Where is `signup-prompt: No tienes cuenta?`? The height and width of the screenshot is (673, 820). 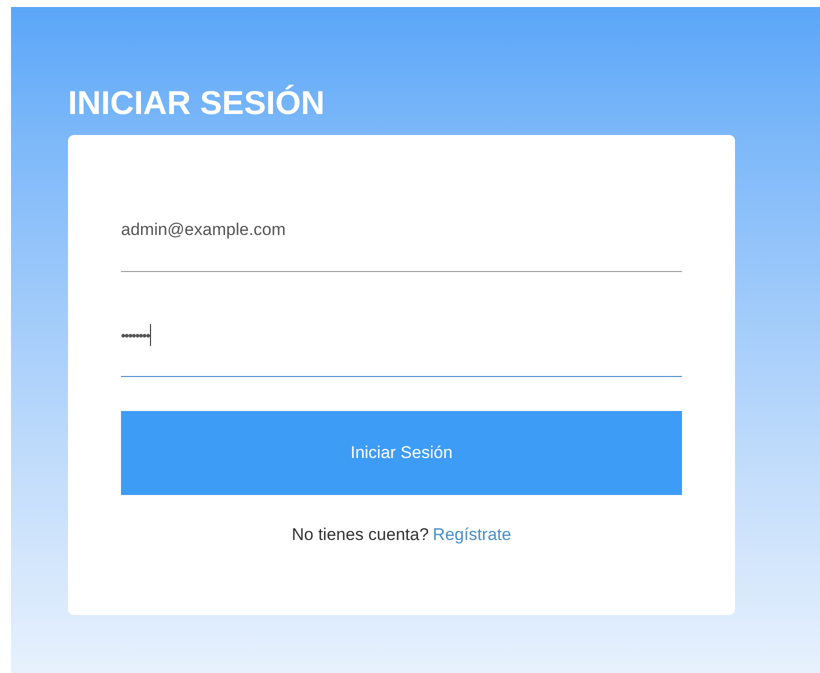
signup-prompt: No tienes cuenta? is located at coordinates (360, 535).